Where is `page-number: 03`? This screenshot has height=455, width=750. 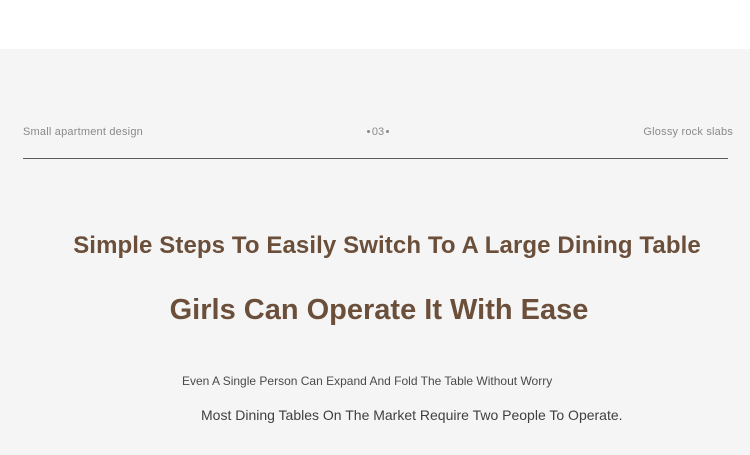
page-number: 03 is located at coordinates (378, 132).